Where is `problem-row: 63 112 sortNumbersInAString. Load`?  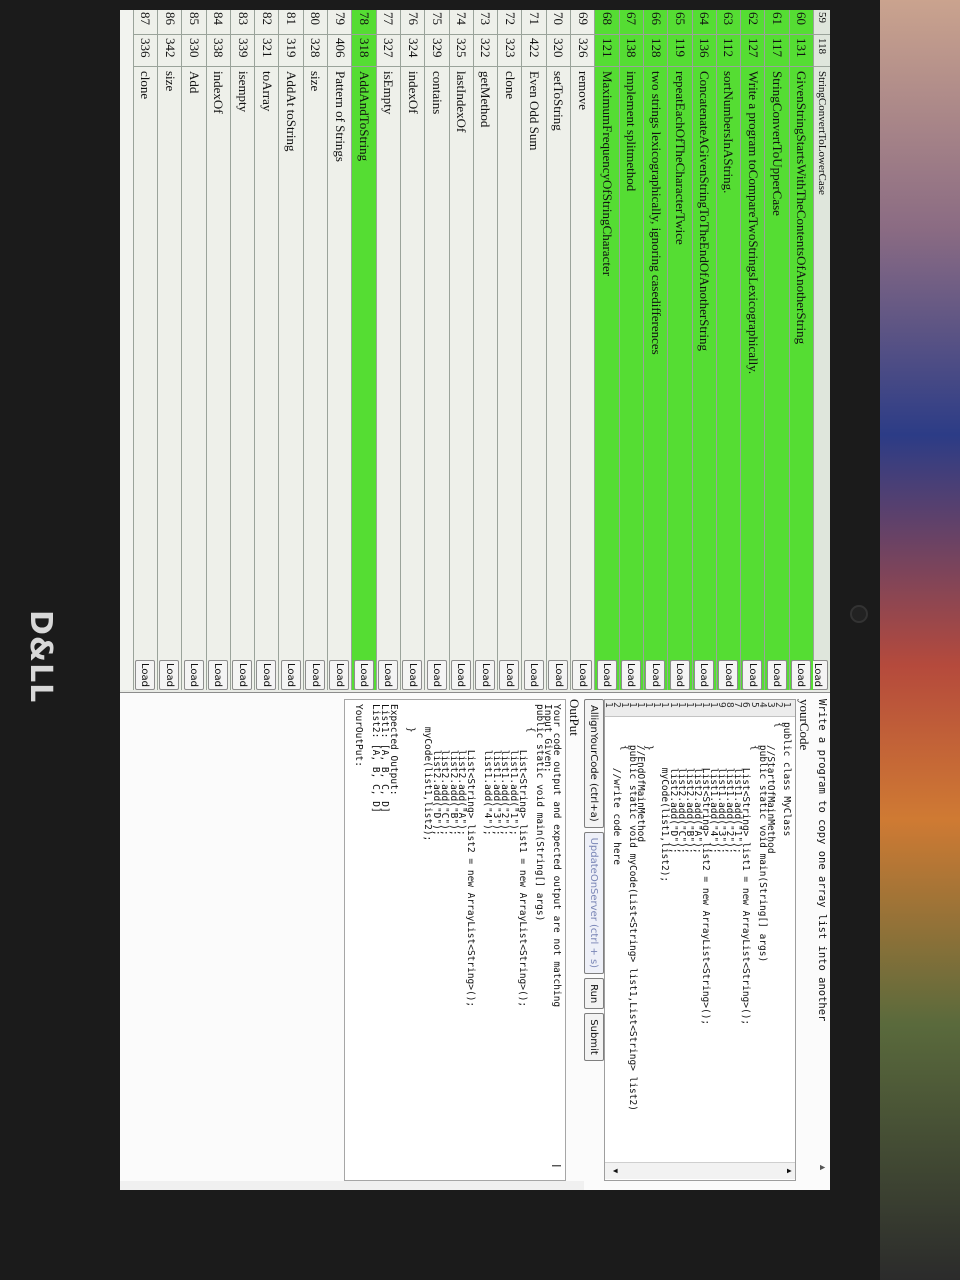
problem-row: 63 112 sortNumbersInAString. Load is located at coordinates (728, 350).